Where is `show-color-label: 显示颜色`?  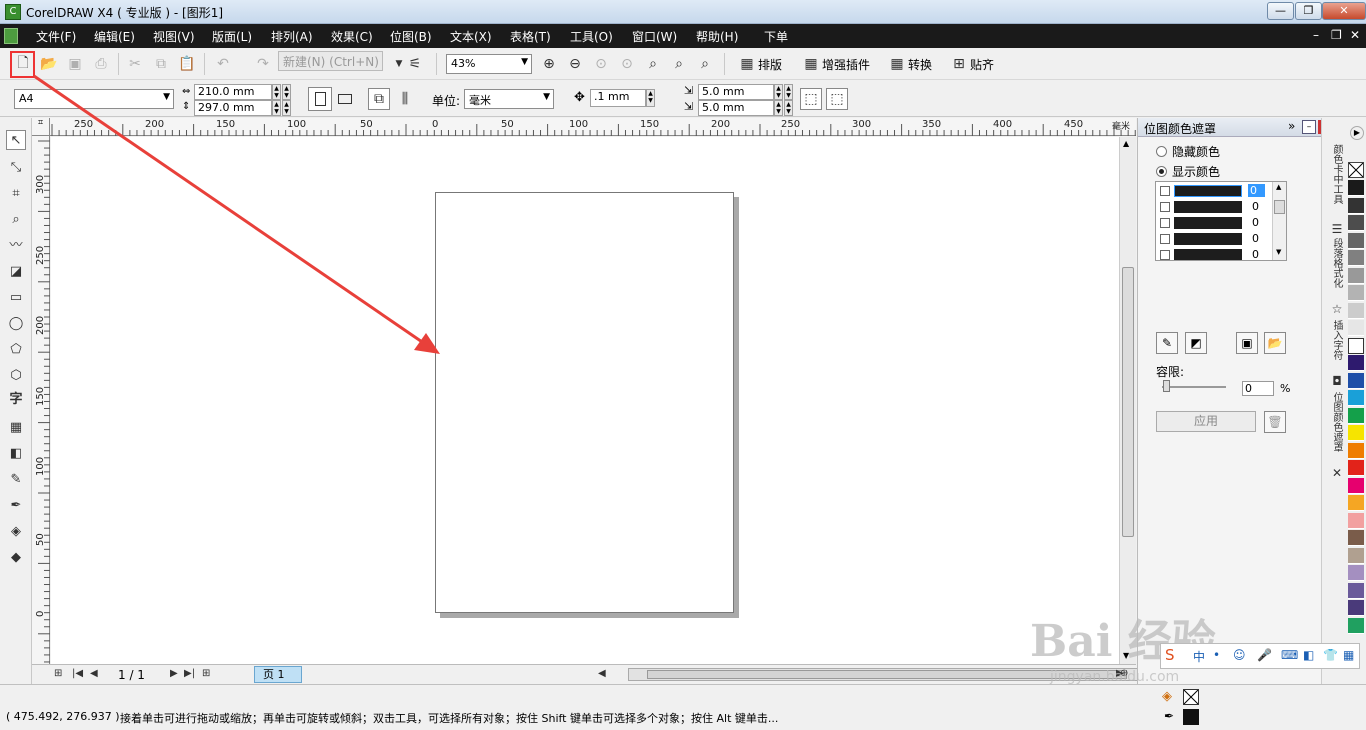
show-color-label: 显示颜色 is located at coordinates (1196, 172).